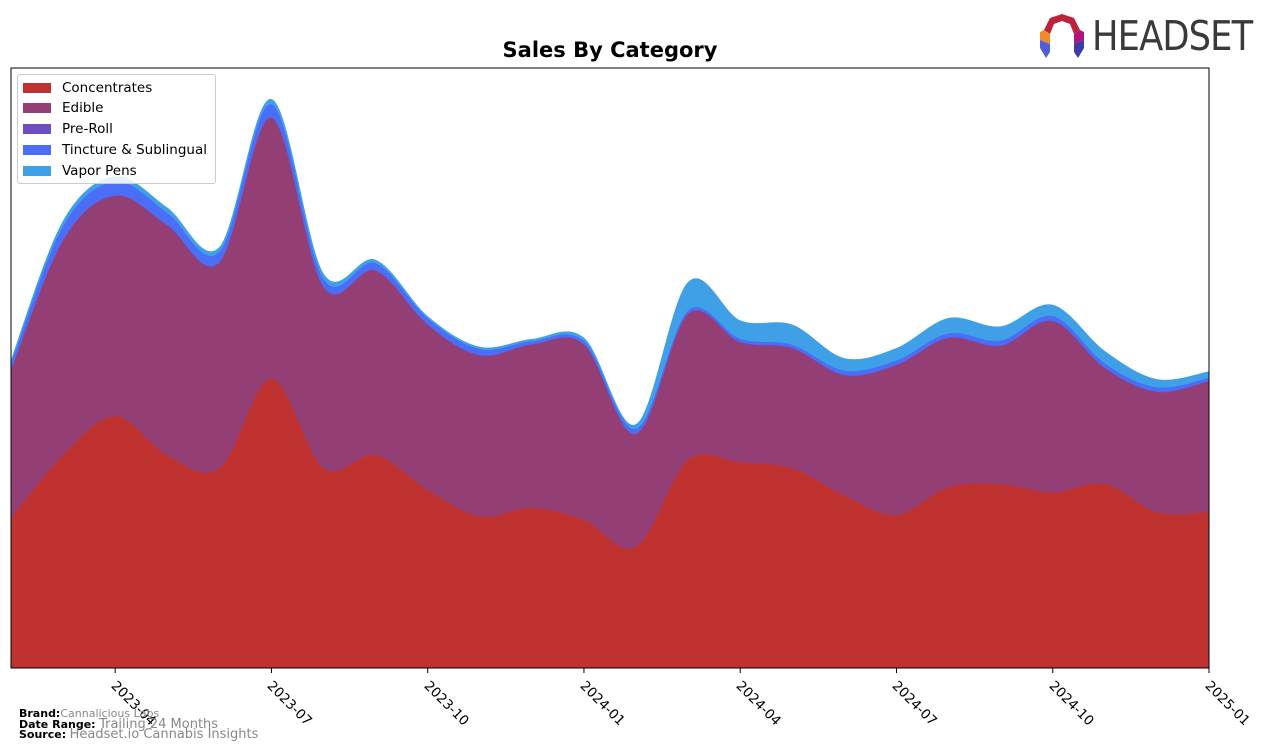 Image resolution: width=1276 pixels, height=748 pixels. I want to click on logo-text: HEADSET, so click(1172, 36).